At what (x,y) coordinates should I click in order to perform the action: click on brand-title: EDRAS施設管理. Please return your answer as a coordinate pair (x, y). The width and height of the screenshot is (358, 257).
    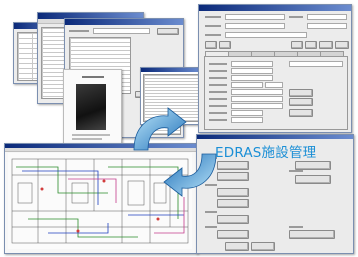
    Looking at the image, I should click on (266, 153).